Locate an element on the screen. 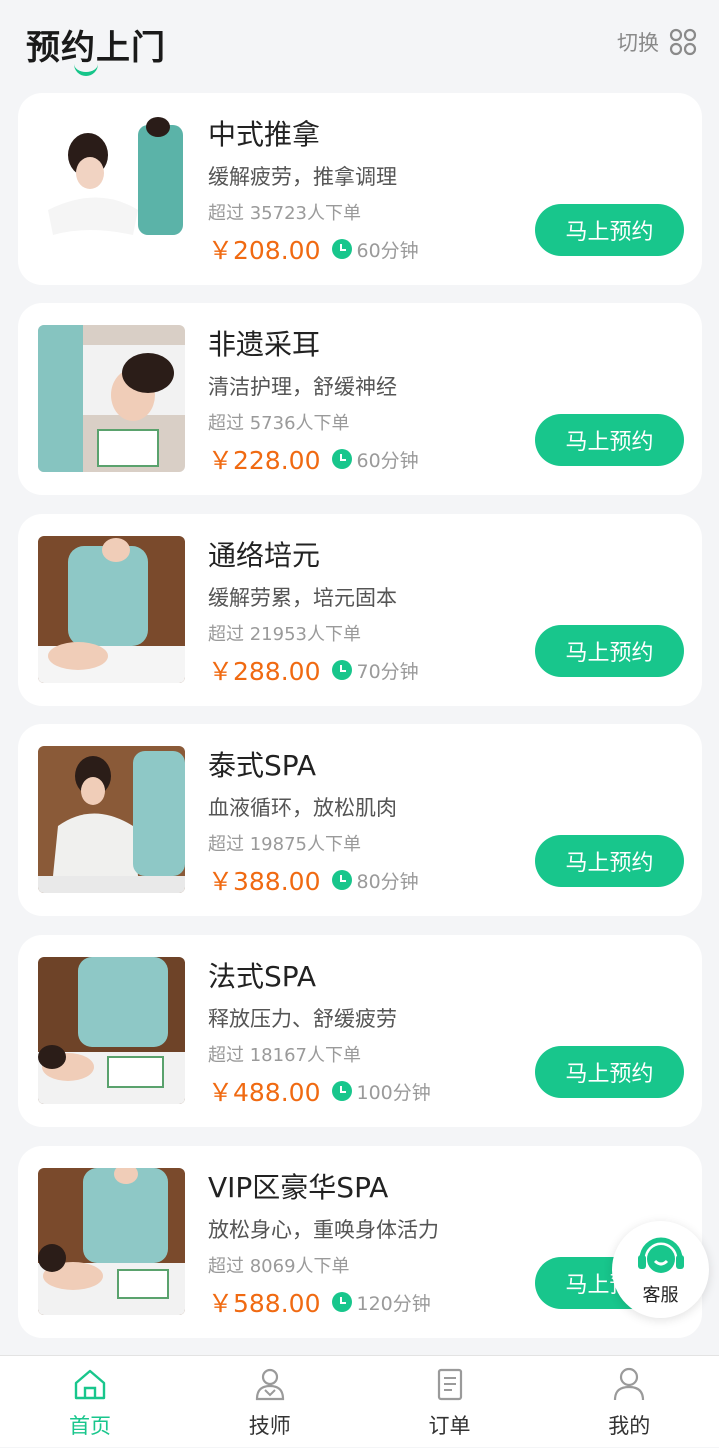  service-duration: 80分钟 is located at coordinates (387, 881).